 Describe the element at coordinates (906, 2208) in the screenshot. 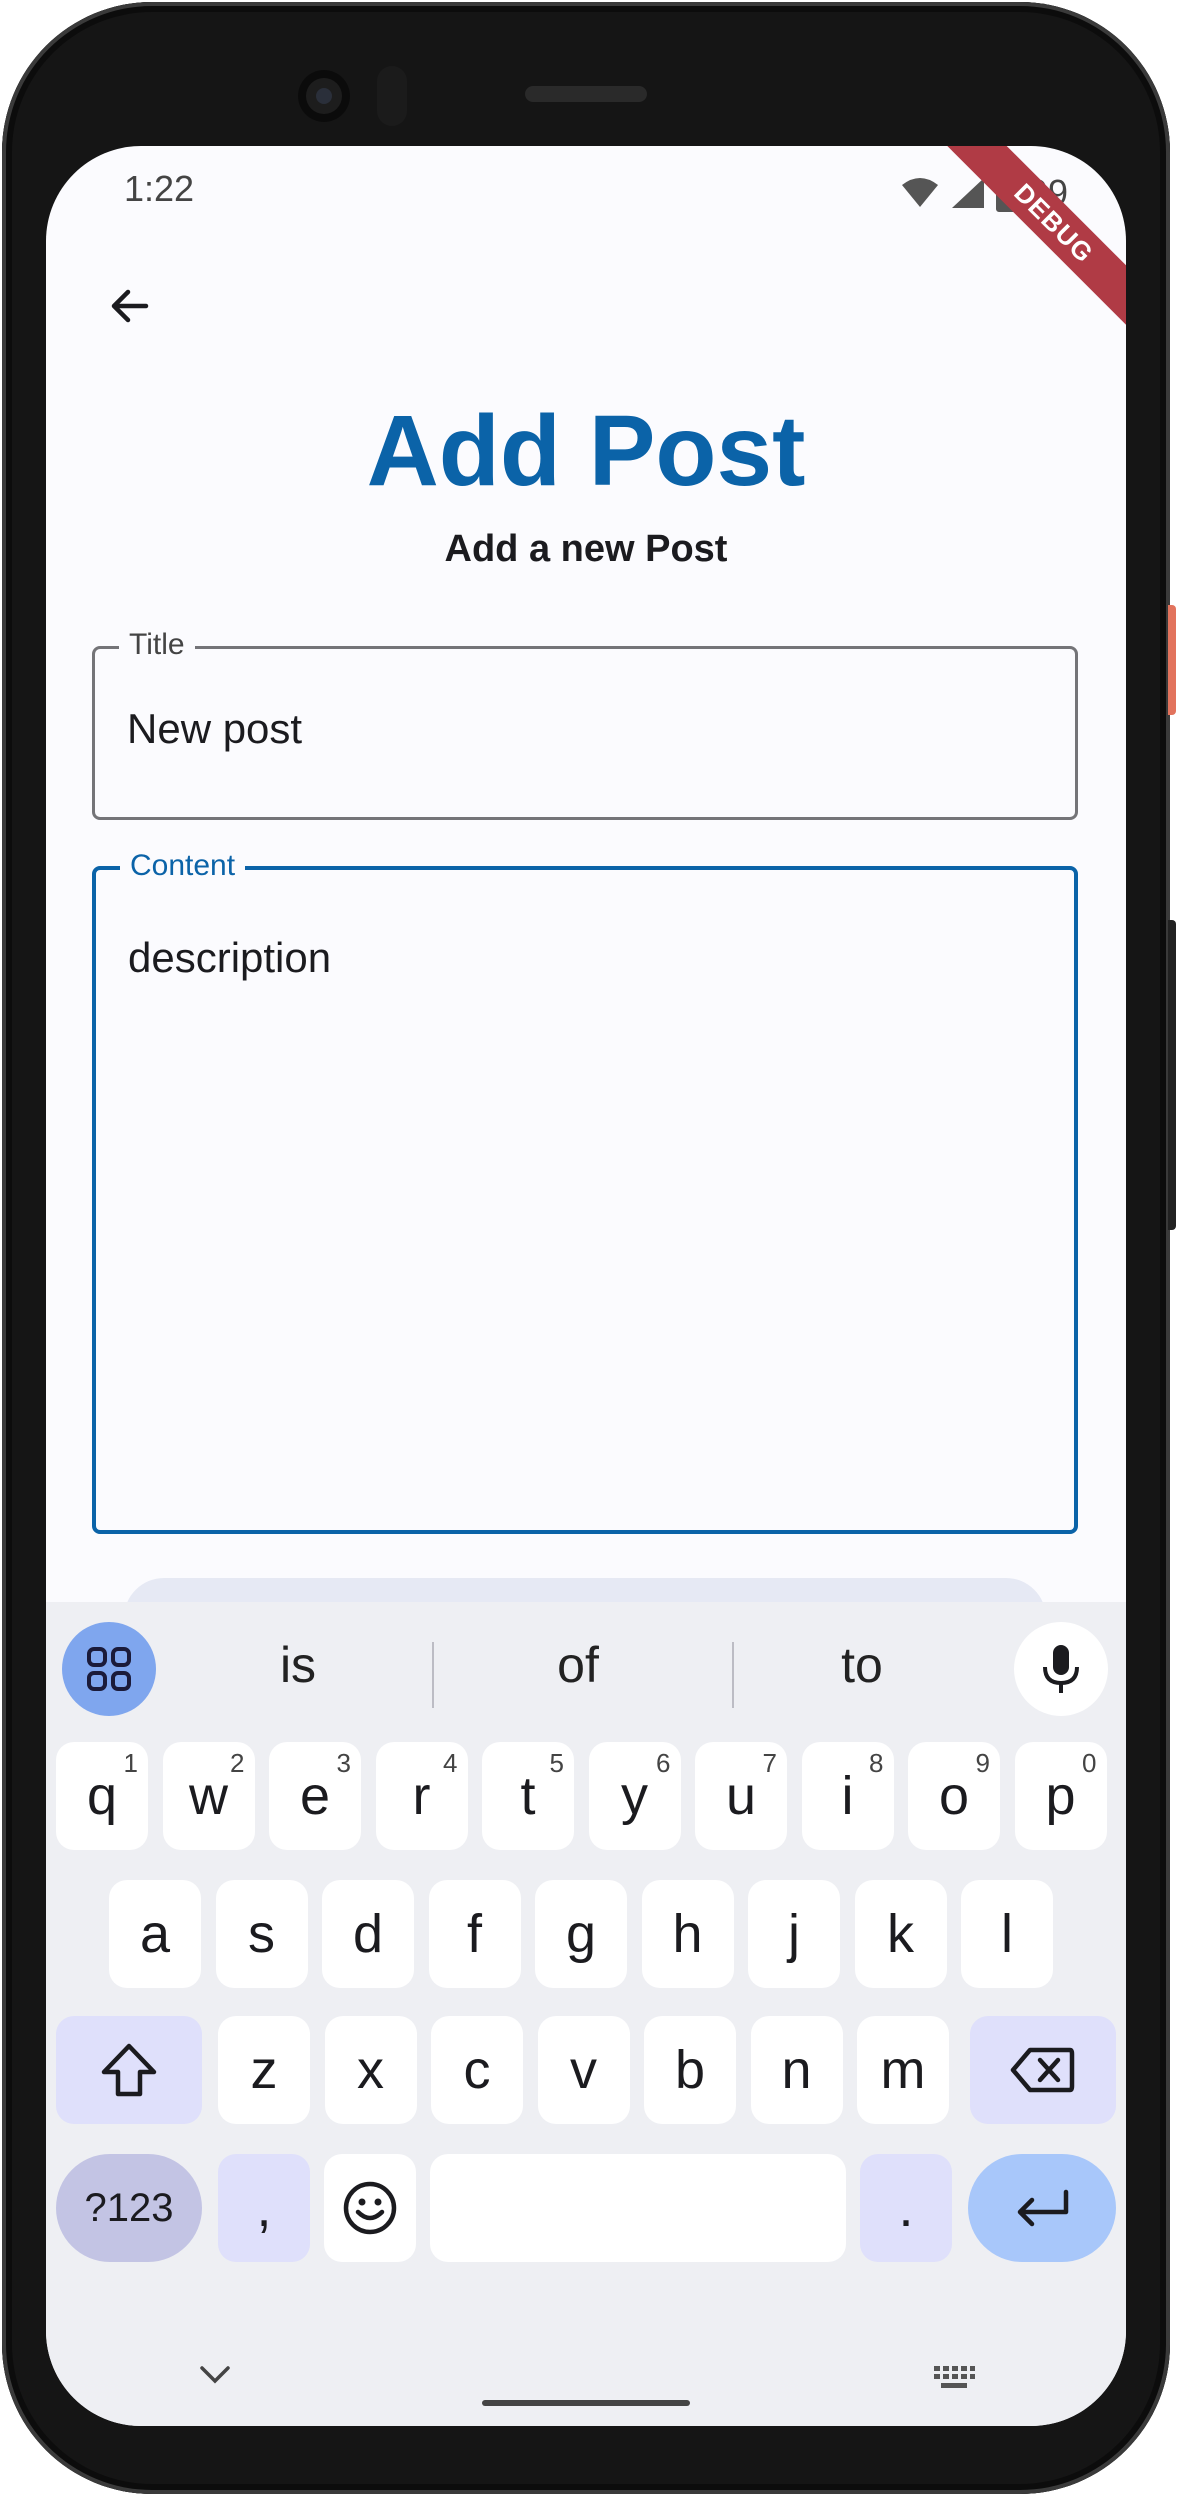

I see `period-key: .` at that location.